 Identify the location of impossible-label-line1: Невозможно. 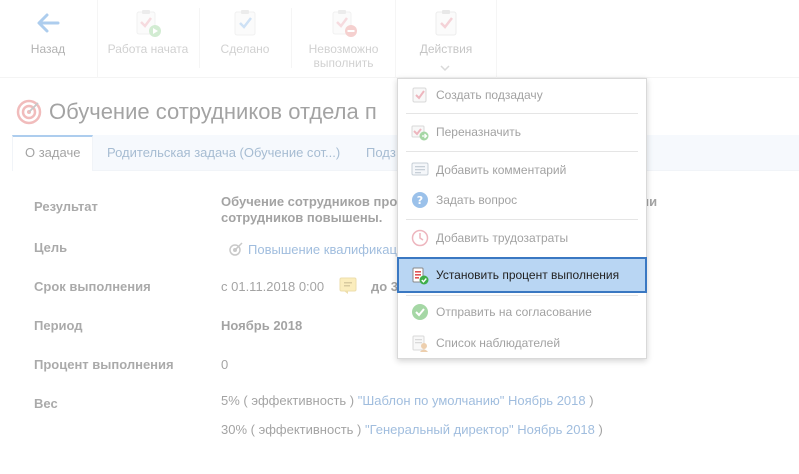
(343, 49).